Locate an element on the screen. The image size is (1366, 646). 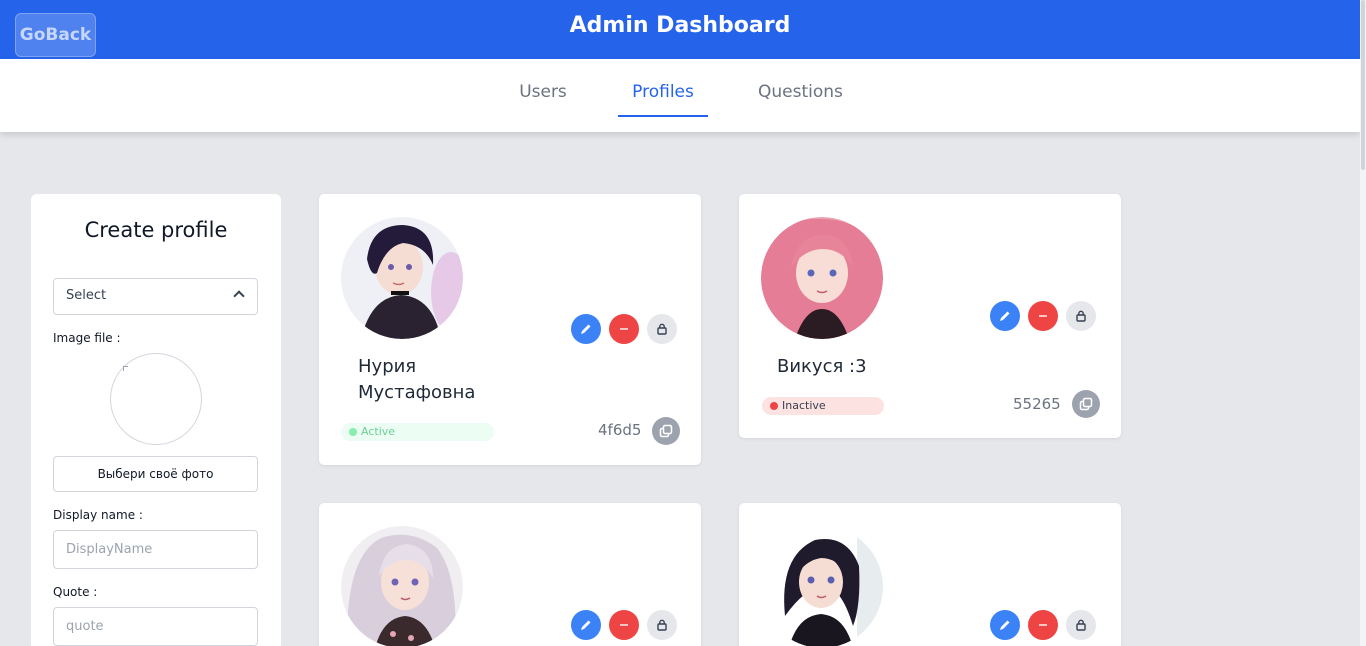
active-tab-indicator is located at coordinates (663, 116).